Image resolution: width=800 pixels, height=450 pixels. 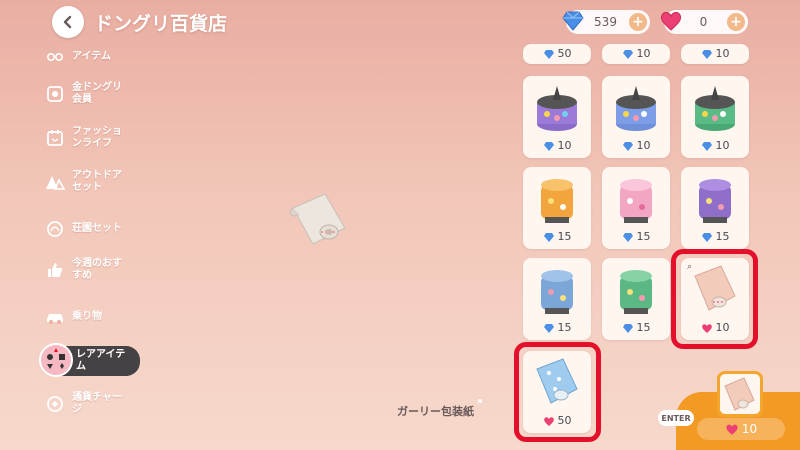 I want to click on blue-wrapping-paper-icon, so click(x=557, y=381).